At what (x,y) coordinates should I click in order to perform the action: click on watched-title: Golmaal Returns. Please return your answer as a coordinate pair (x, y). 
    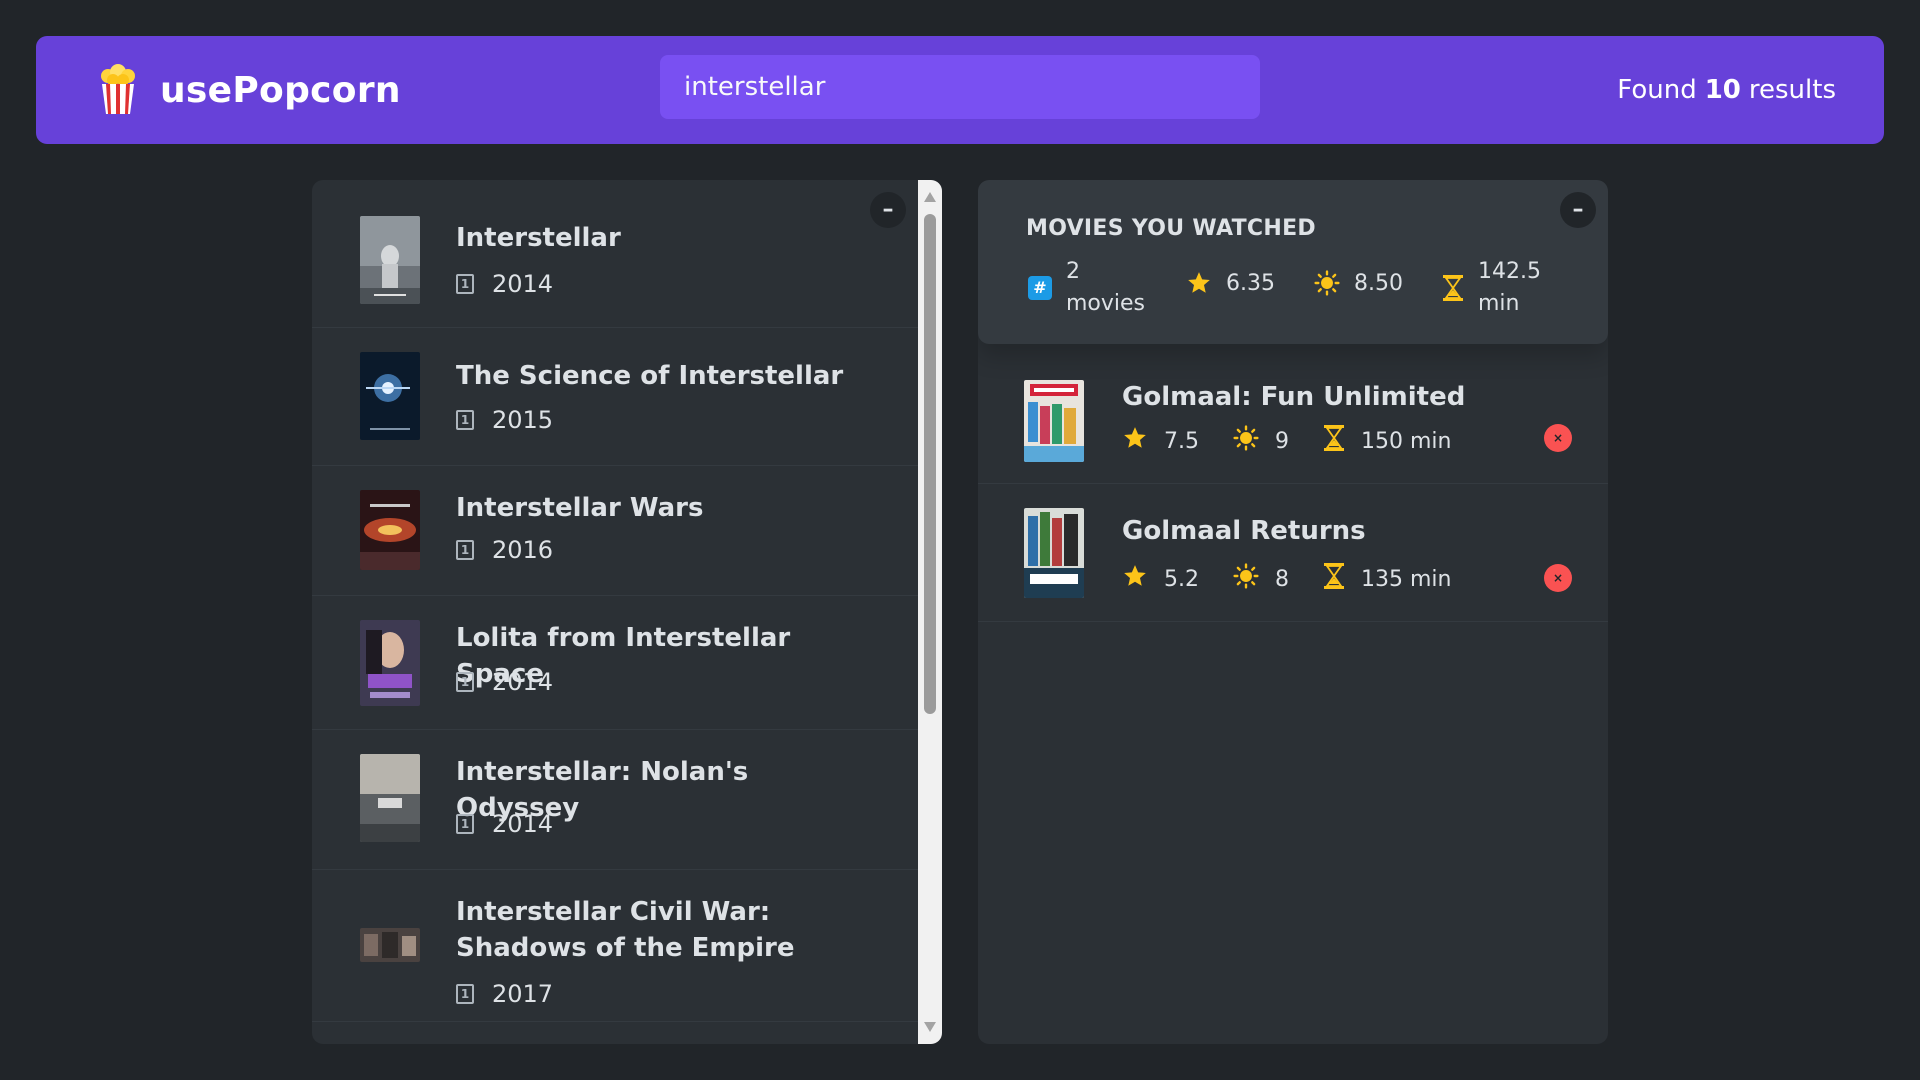
    Looking at the image, I should click on (1244, 531).